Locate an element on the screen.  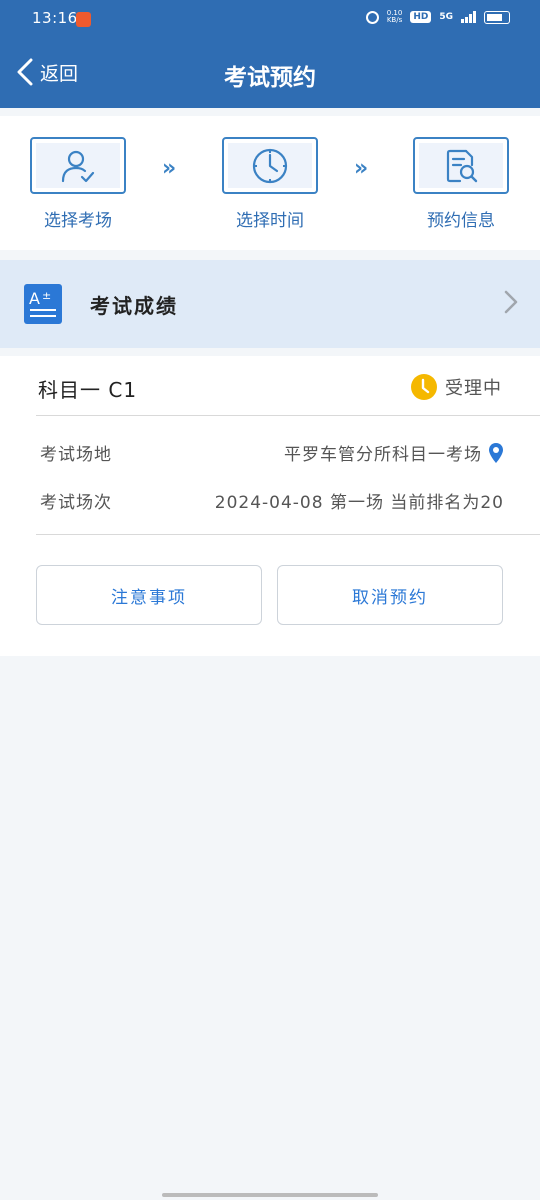
signal-bars-icon is located at coordinates (468, 17).